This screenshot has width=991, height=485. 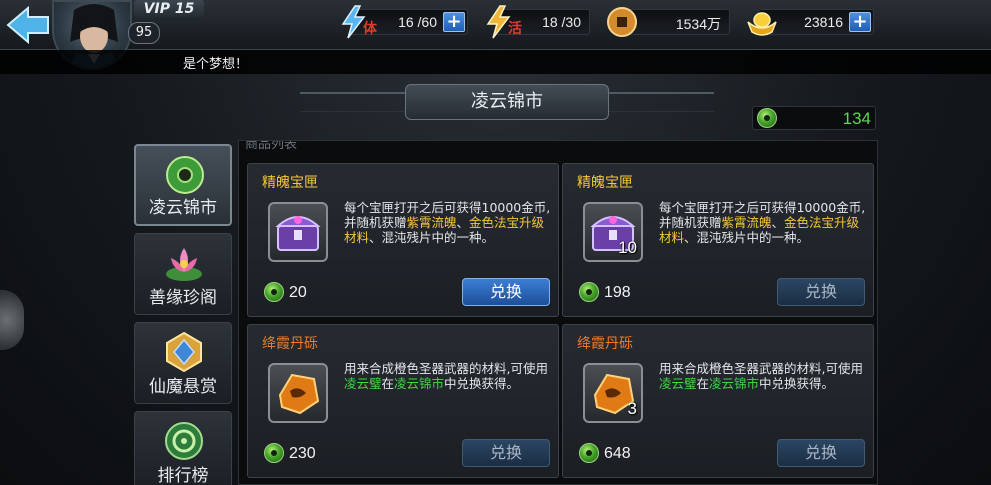 I want to click on tab-label: 仙魔悬赏, so click(x=183, y=387).